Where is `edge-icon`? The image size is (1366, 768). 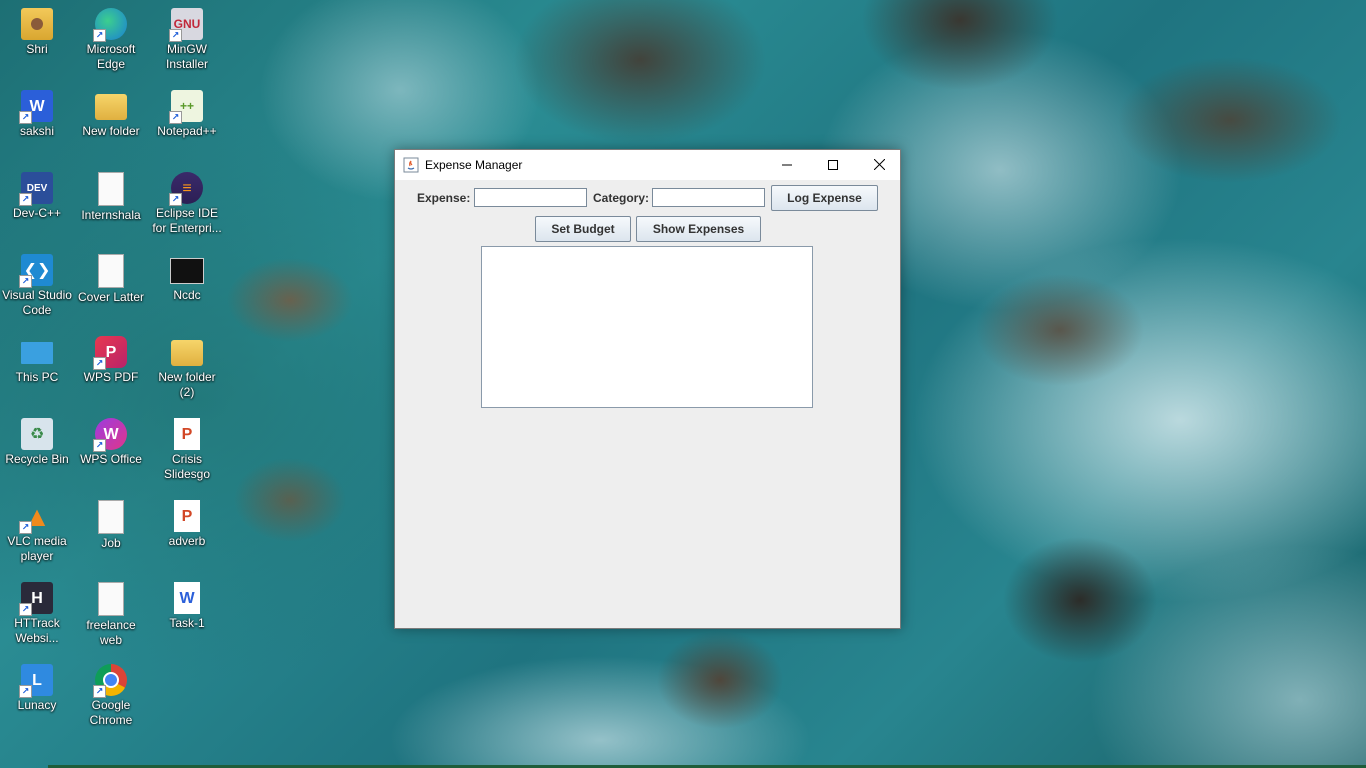 edge-icon is located at coordinates (110, 25).